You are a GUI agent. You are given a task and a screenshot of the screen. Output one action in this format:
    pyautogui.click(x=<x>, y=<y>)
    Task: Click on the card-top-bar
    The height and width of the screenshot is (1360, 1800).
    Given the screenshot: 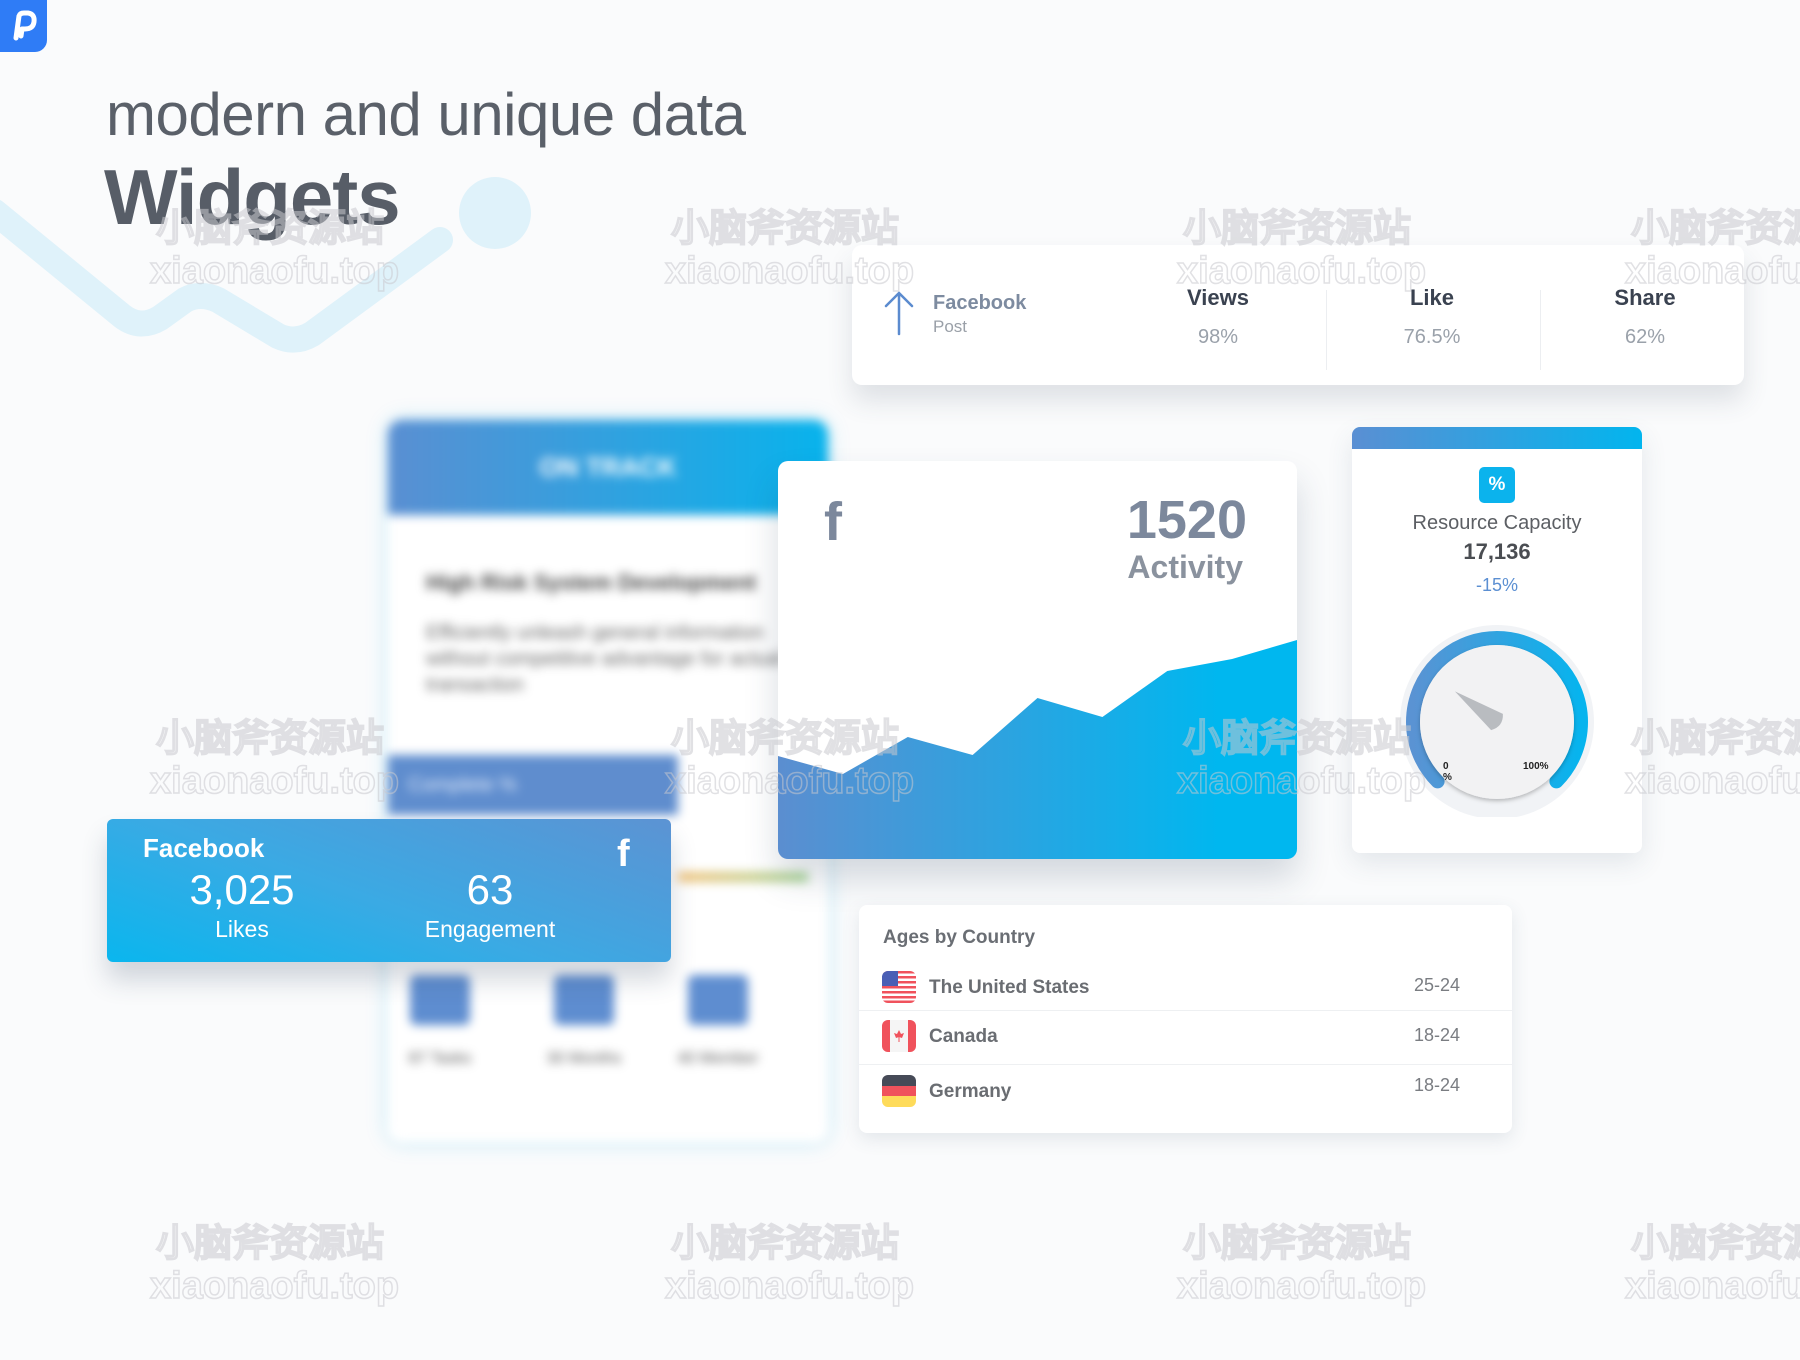 What is the action you would take?
    pyautogui.click(x=1497, y=438)
    